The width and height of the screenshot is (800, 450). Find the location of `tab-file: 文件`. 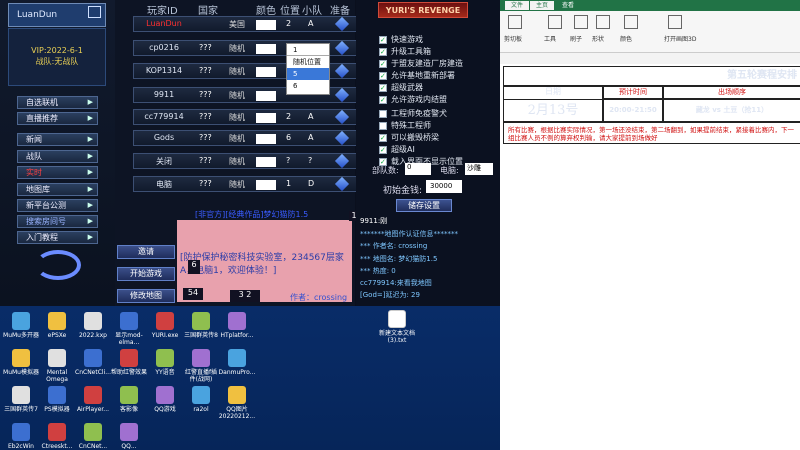

tab-file: 文件 is located at coordinates (517, 5).